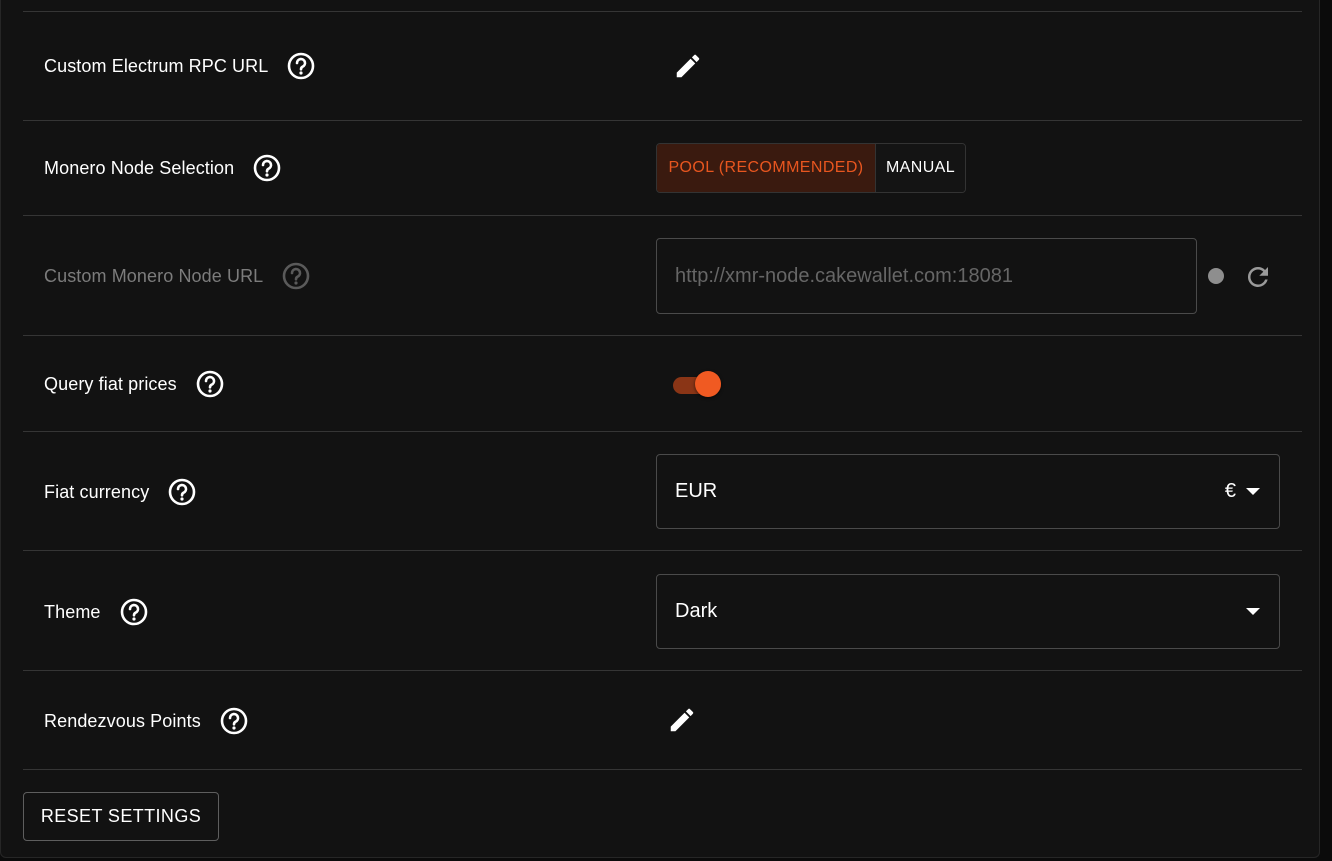 Image resolution: width=1332 pixels, height=861 pixels. I want to click on switch-thumb, so click(708, 384).